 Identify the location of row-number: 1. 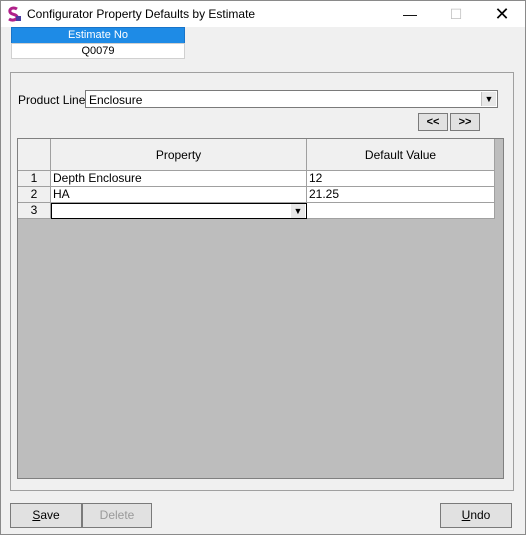
(34, 179).